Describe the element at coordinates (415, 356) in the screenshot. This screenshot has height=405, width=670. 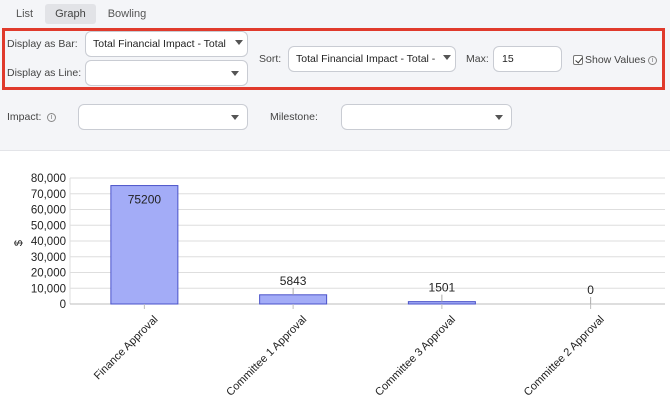
I see `x-tick-label: Committee 3 Approval` at that location.